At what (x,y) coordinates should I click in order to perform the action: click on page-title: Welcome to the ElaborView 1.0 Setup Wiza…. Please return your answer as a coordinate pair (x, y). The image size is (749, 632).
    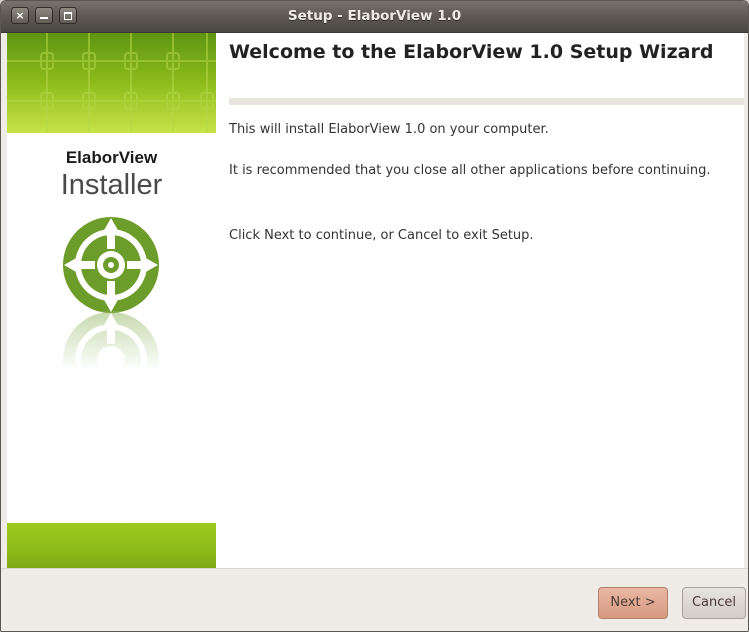
    Looking at the image, I should click on (471, 52).